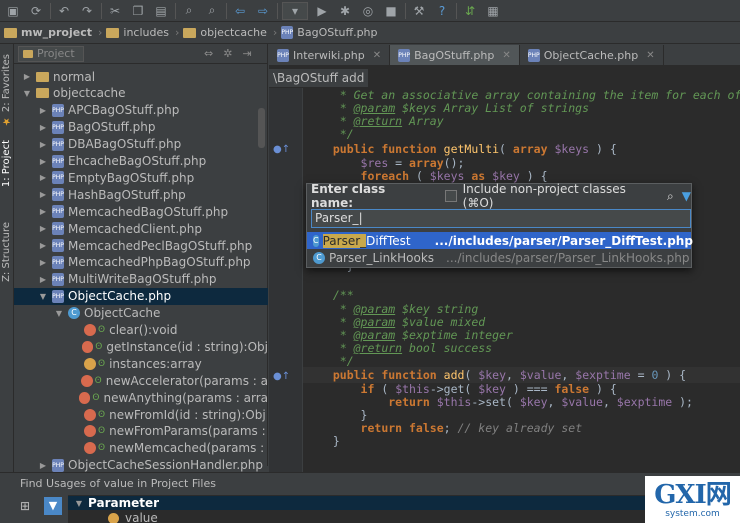 This screenshot has width=740, height=523. What do you see at coordinates (141, 414) in the screenshot?
I see `tree-row-method: ʘ newFromId(id : string):Obj` at bounding box center [141, 414].